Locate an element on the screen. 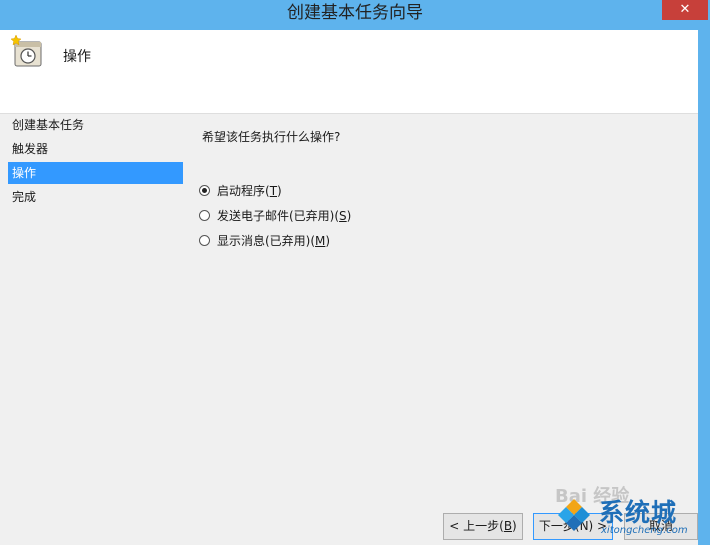 Image resolution: width=710 pixels, height=545 pixels. diamond-logo-icon is located at coordinates (574, 515).